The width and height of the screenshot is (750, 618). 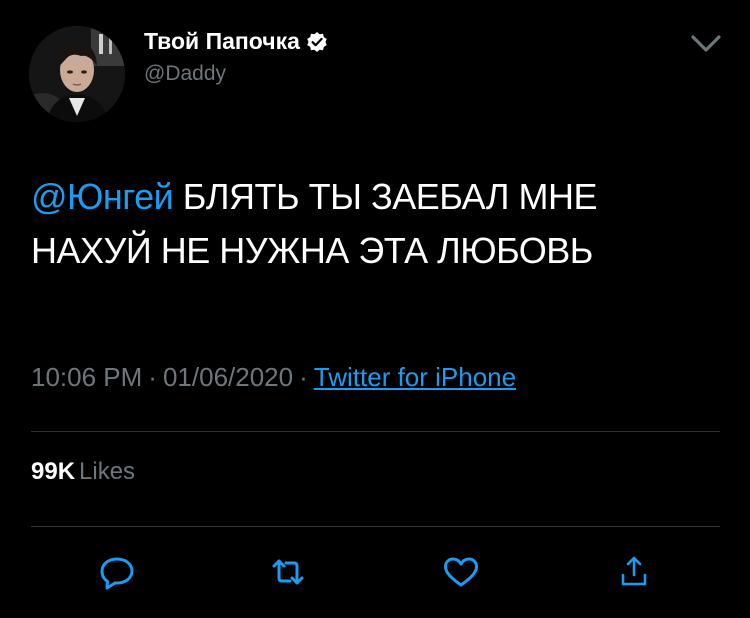 I want to click on tweet-meta: 10:06 PM · 01/06/2020 · Twitter for iPhone, so click(x=273, y=377).